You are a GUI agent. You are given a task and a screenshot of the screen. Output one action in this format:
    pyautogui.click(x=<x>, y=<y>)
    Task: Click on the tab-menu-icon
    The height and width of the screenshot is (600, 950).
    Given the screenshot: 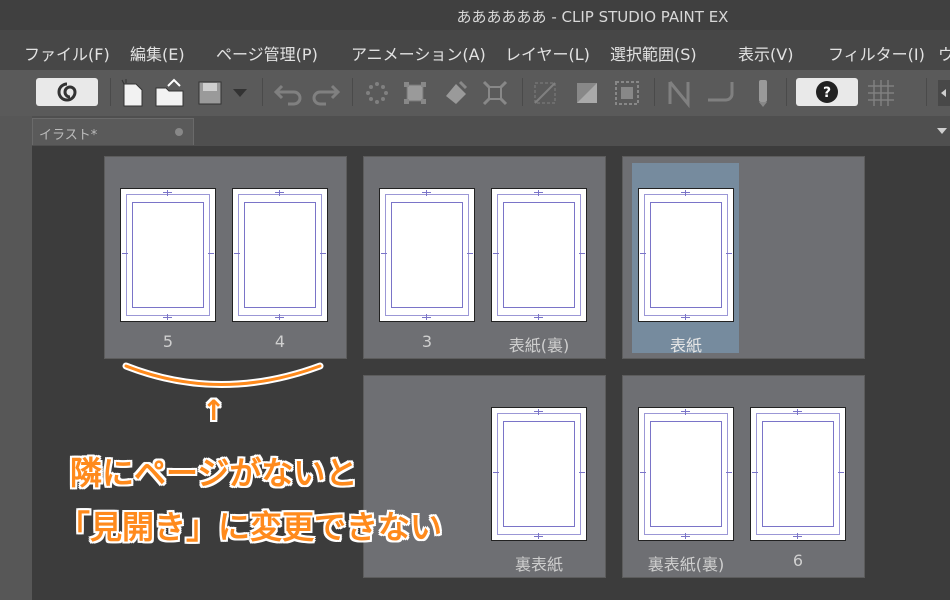 What is the action you would take?
    pyautogui.click(x=942, y=131)
    